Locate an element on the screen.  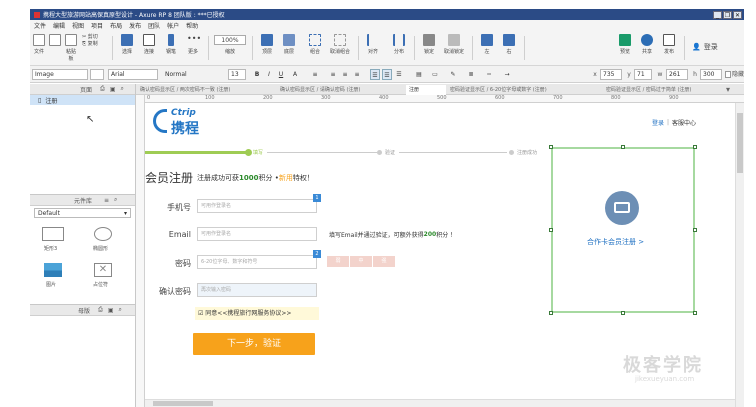
italic-button: I is located at coordinates (269, 74).